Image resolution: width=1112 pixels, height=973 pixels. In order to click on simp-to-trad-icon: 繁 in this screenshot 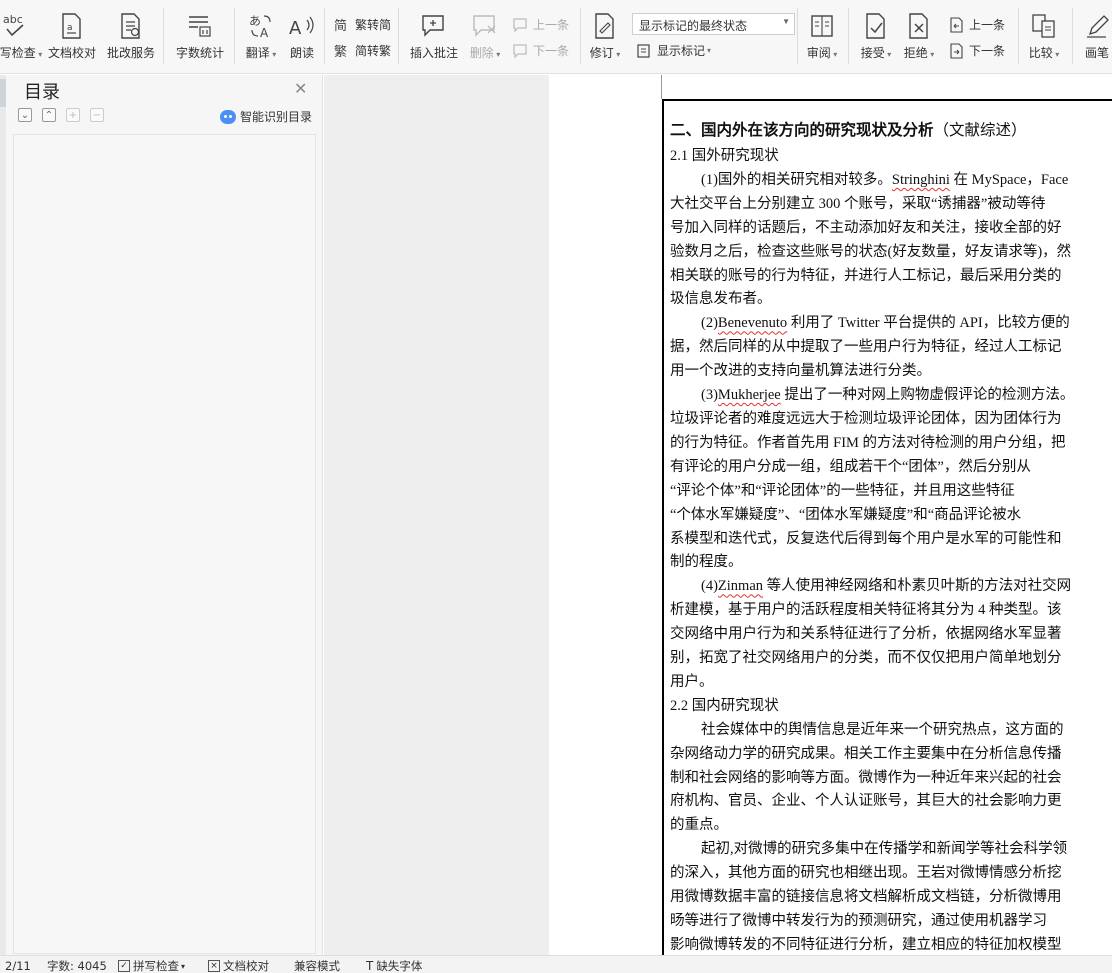, I will do `click(340, 51)`.